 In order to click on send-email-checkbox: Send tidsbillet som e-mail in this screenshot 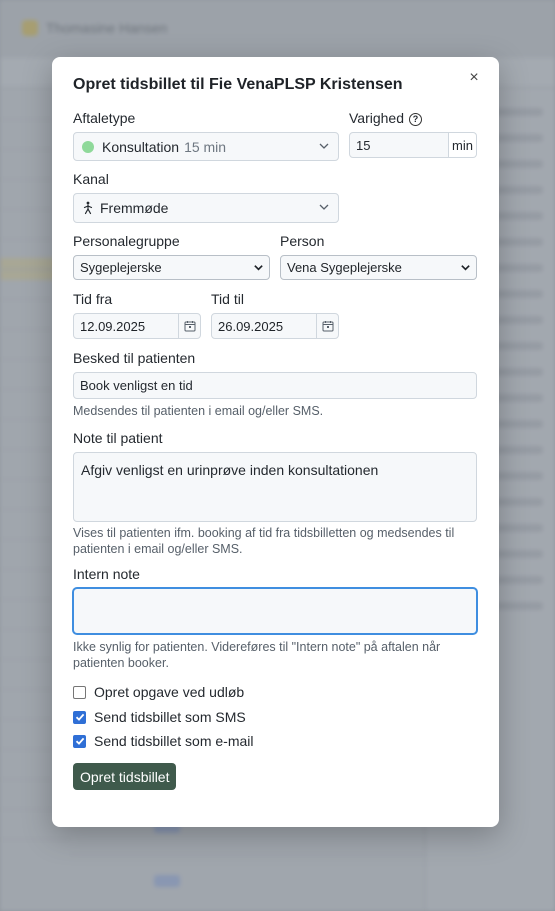, I will do `click(275, 741)`.